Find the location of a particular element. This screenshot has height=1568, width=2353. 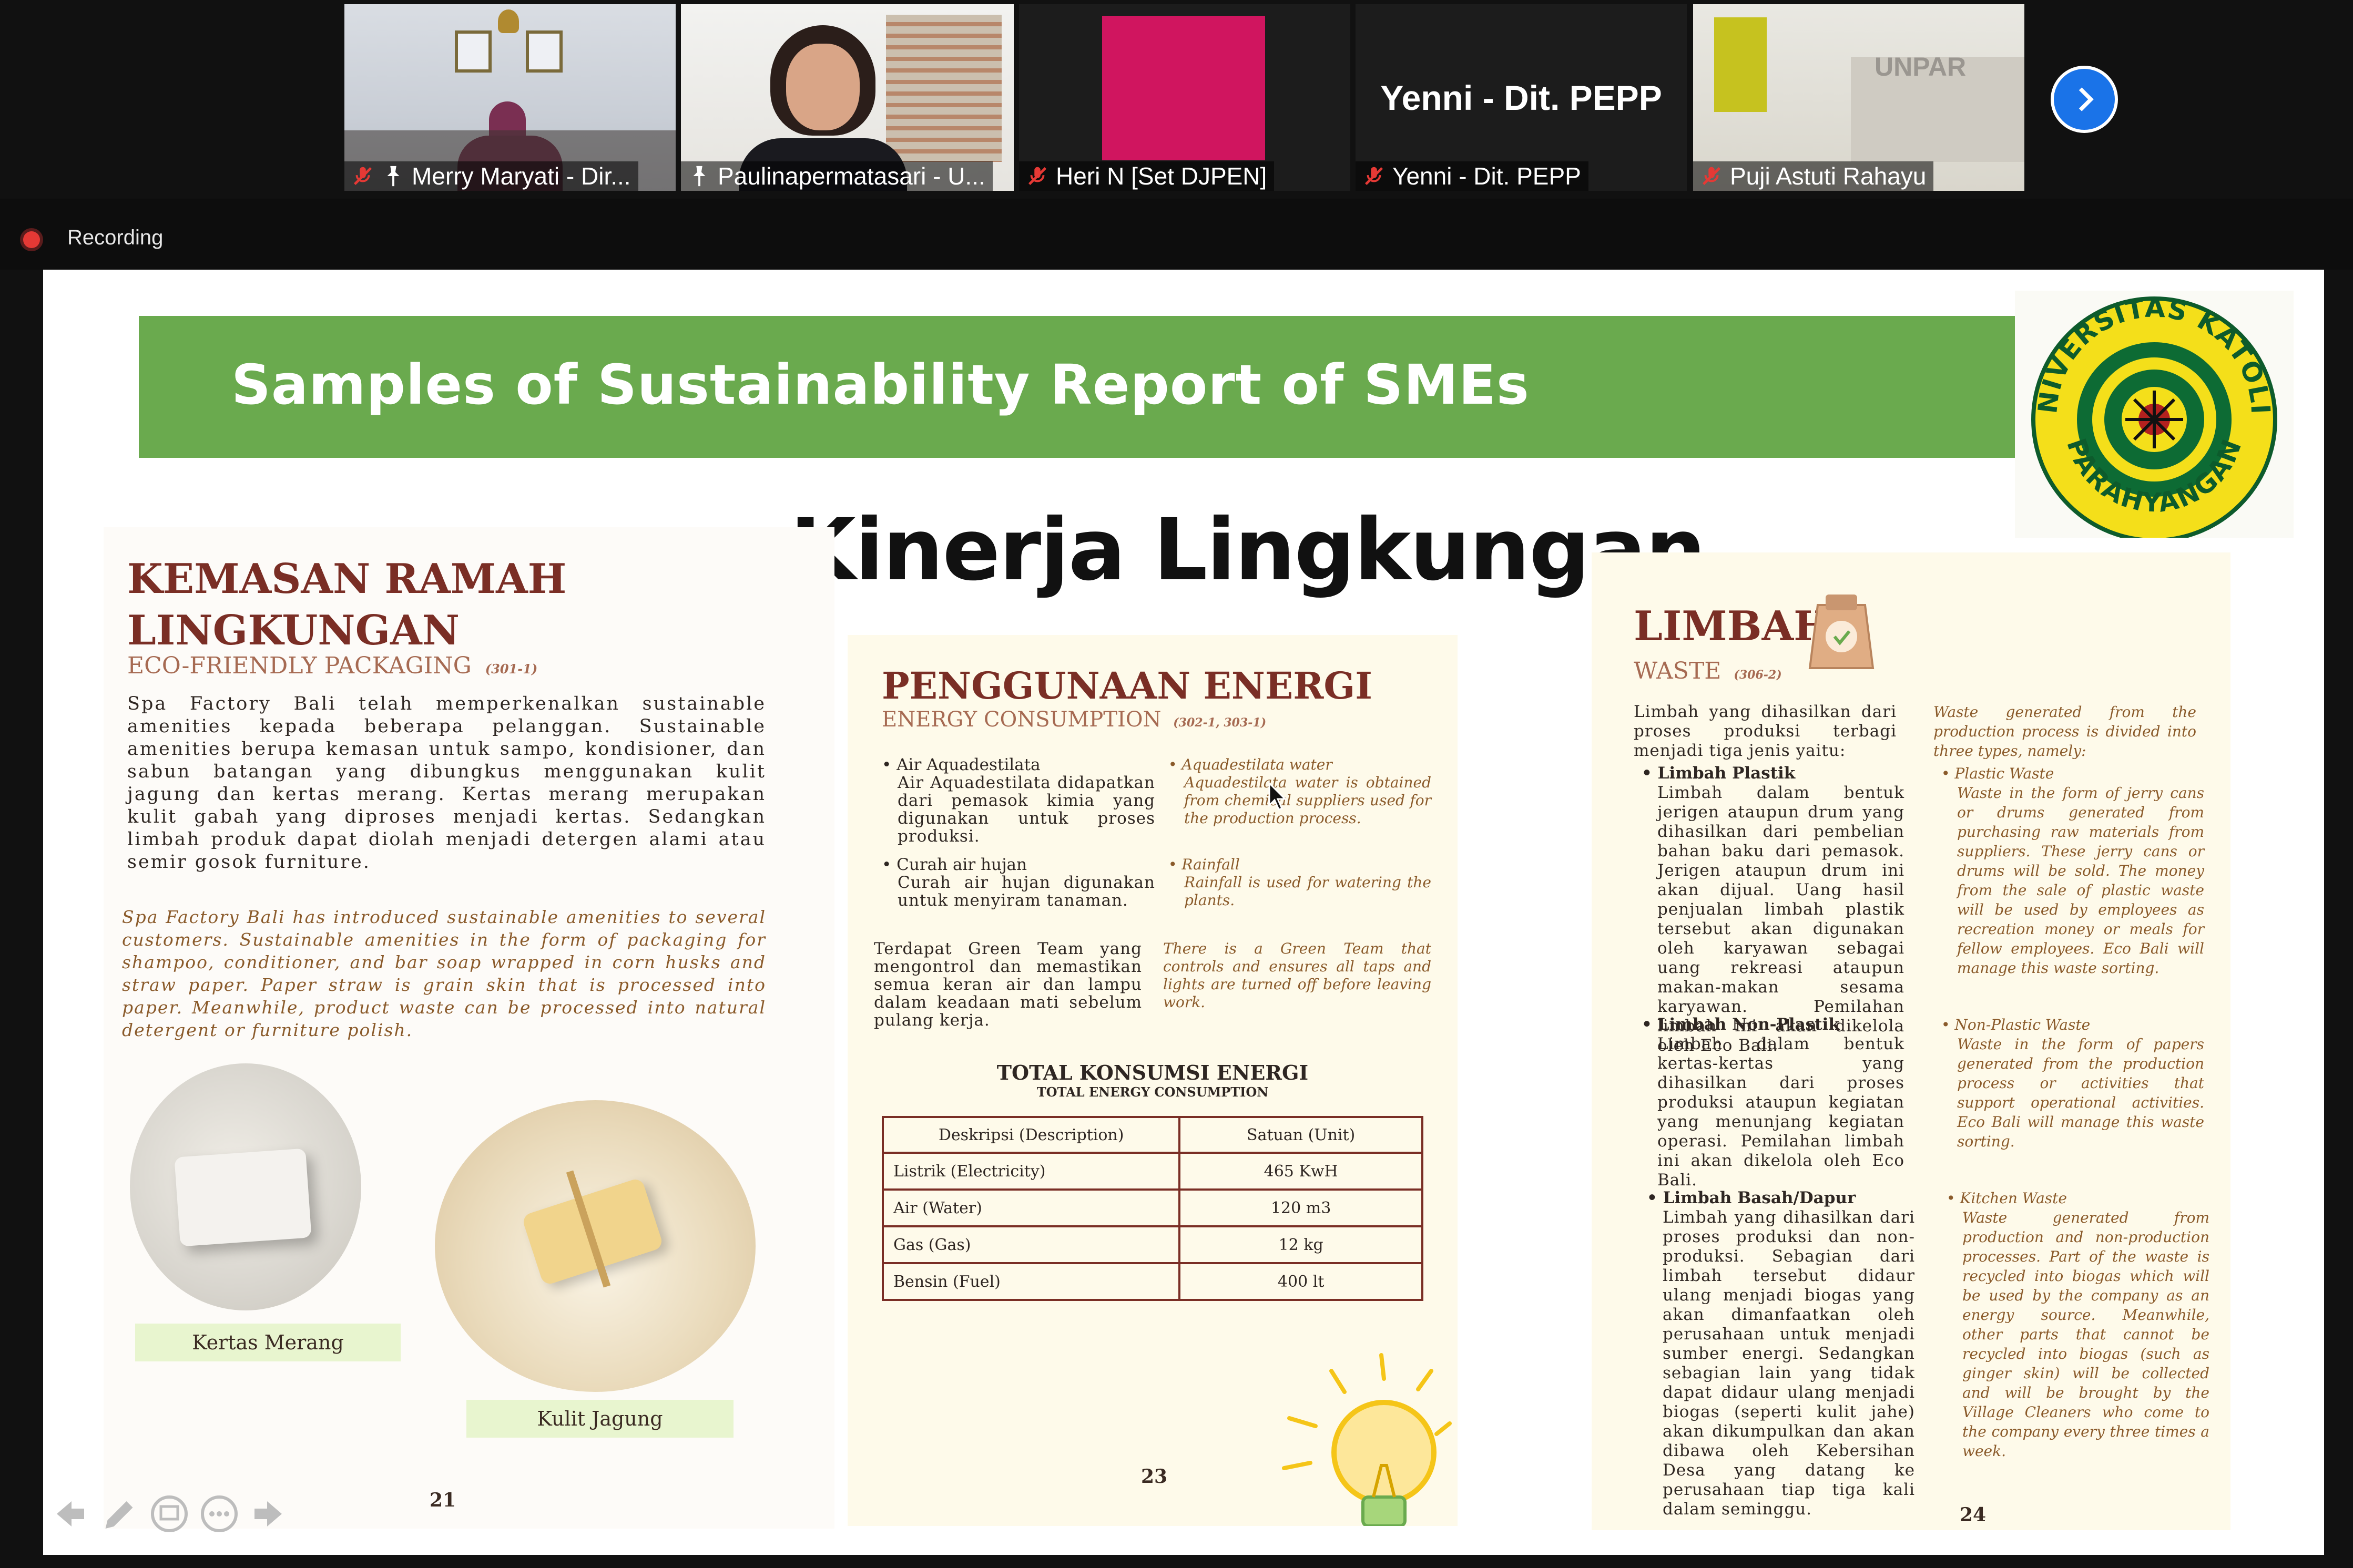

page21-subtitle: ECO-FRIENDLY PACKAGING (301-1) is located at coordinates (332, 665).